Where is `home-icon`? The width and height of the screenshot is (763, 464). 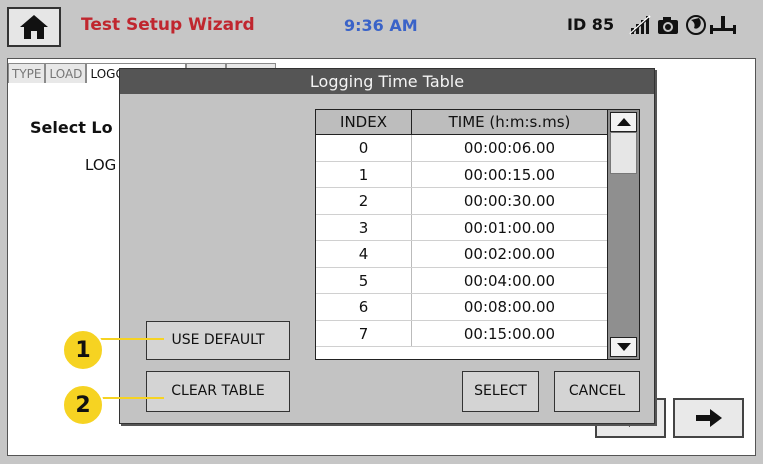 home-icon is located at coordinates (34, 27).